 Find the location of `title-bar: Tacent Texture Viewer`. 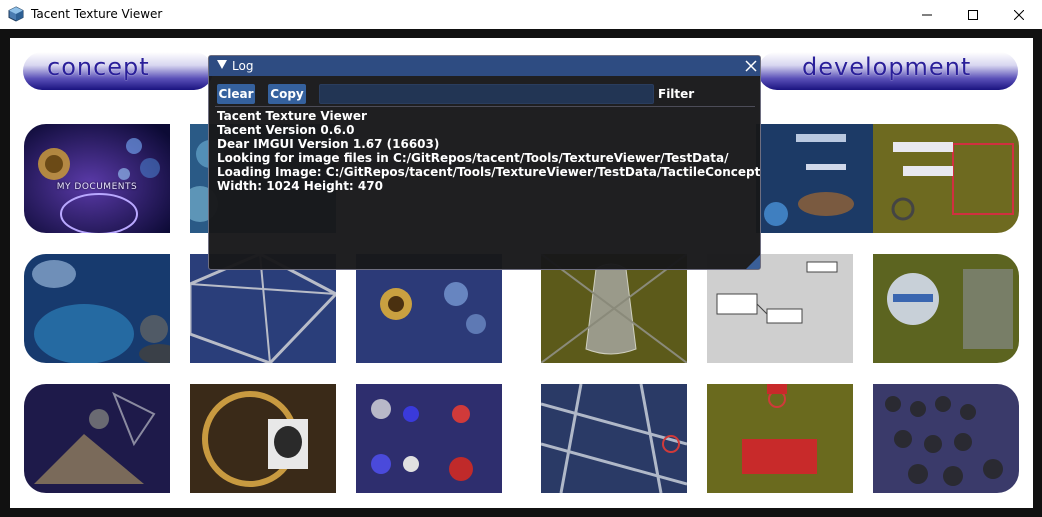

title-bar: Tacent Texture Viewer is located at coordinates (521, 14).